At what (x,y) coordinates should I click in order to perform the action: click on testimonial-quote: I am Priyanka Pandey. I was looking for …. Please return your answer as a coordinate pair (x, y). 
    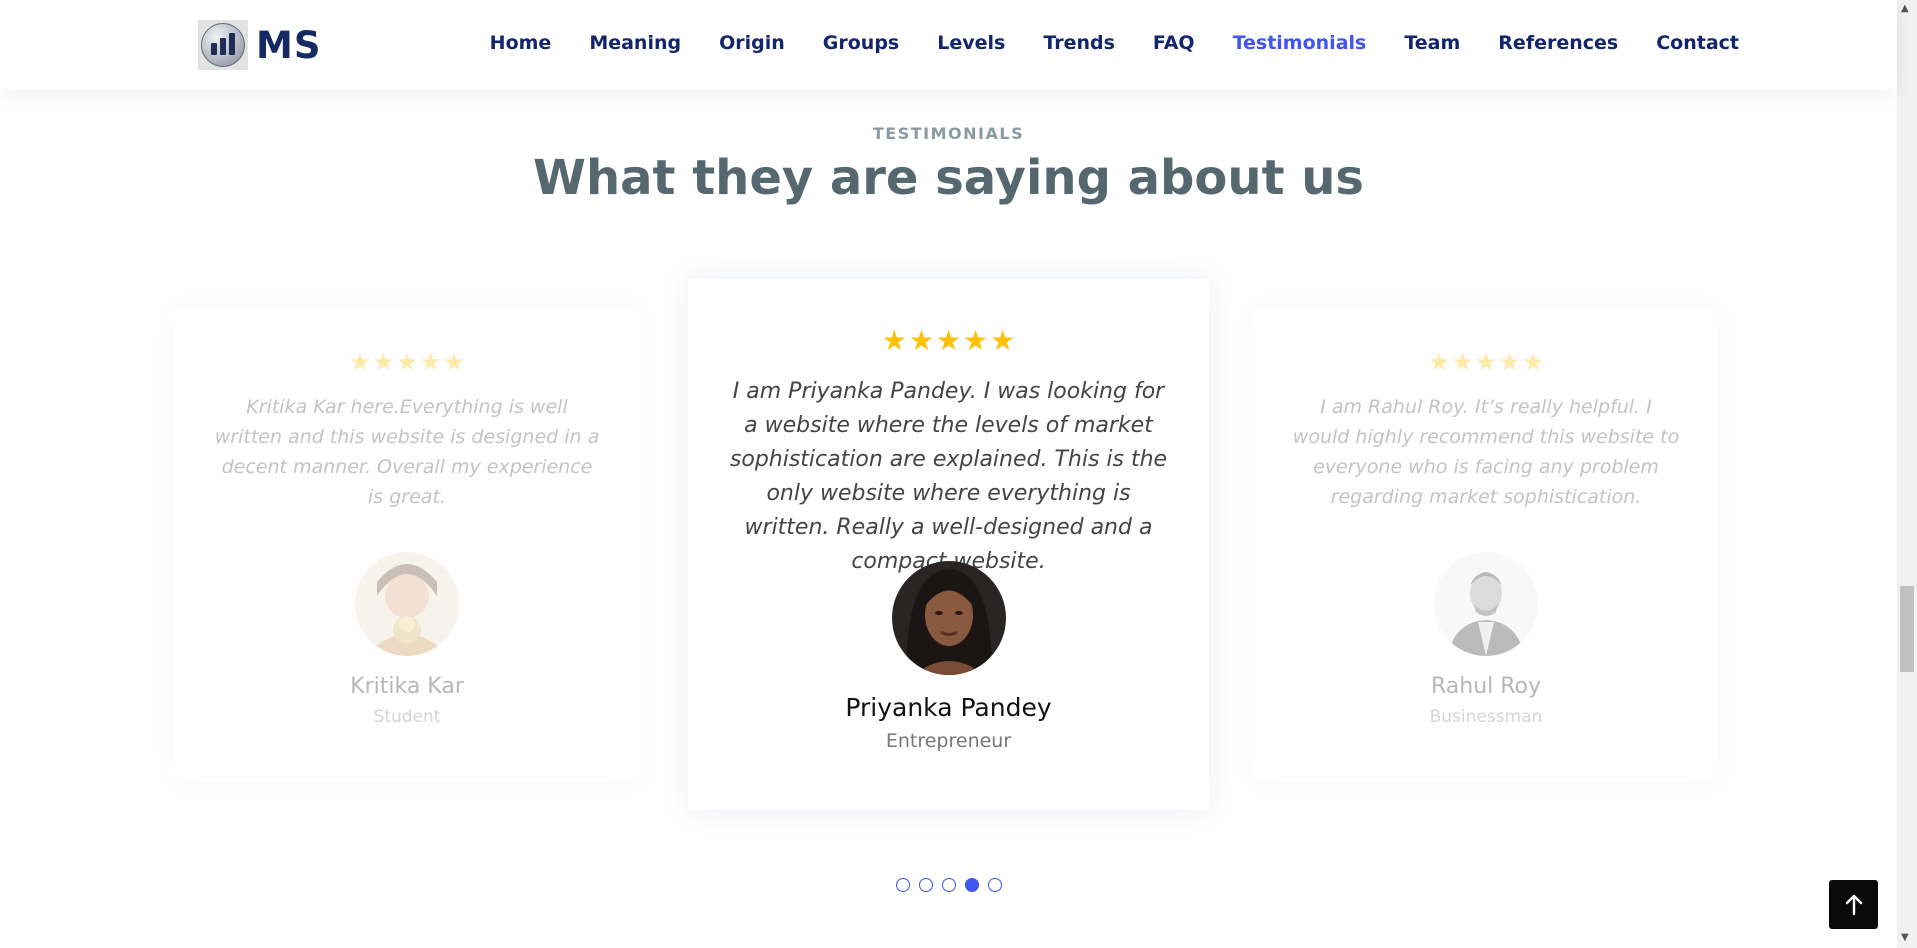
    Looking at the image, I should click on (948, 476).